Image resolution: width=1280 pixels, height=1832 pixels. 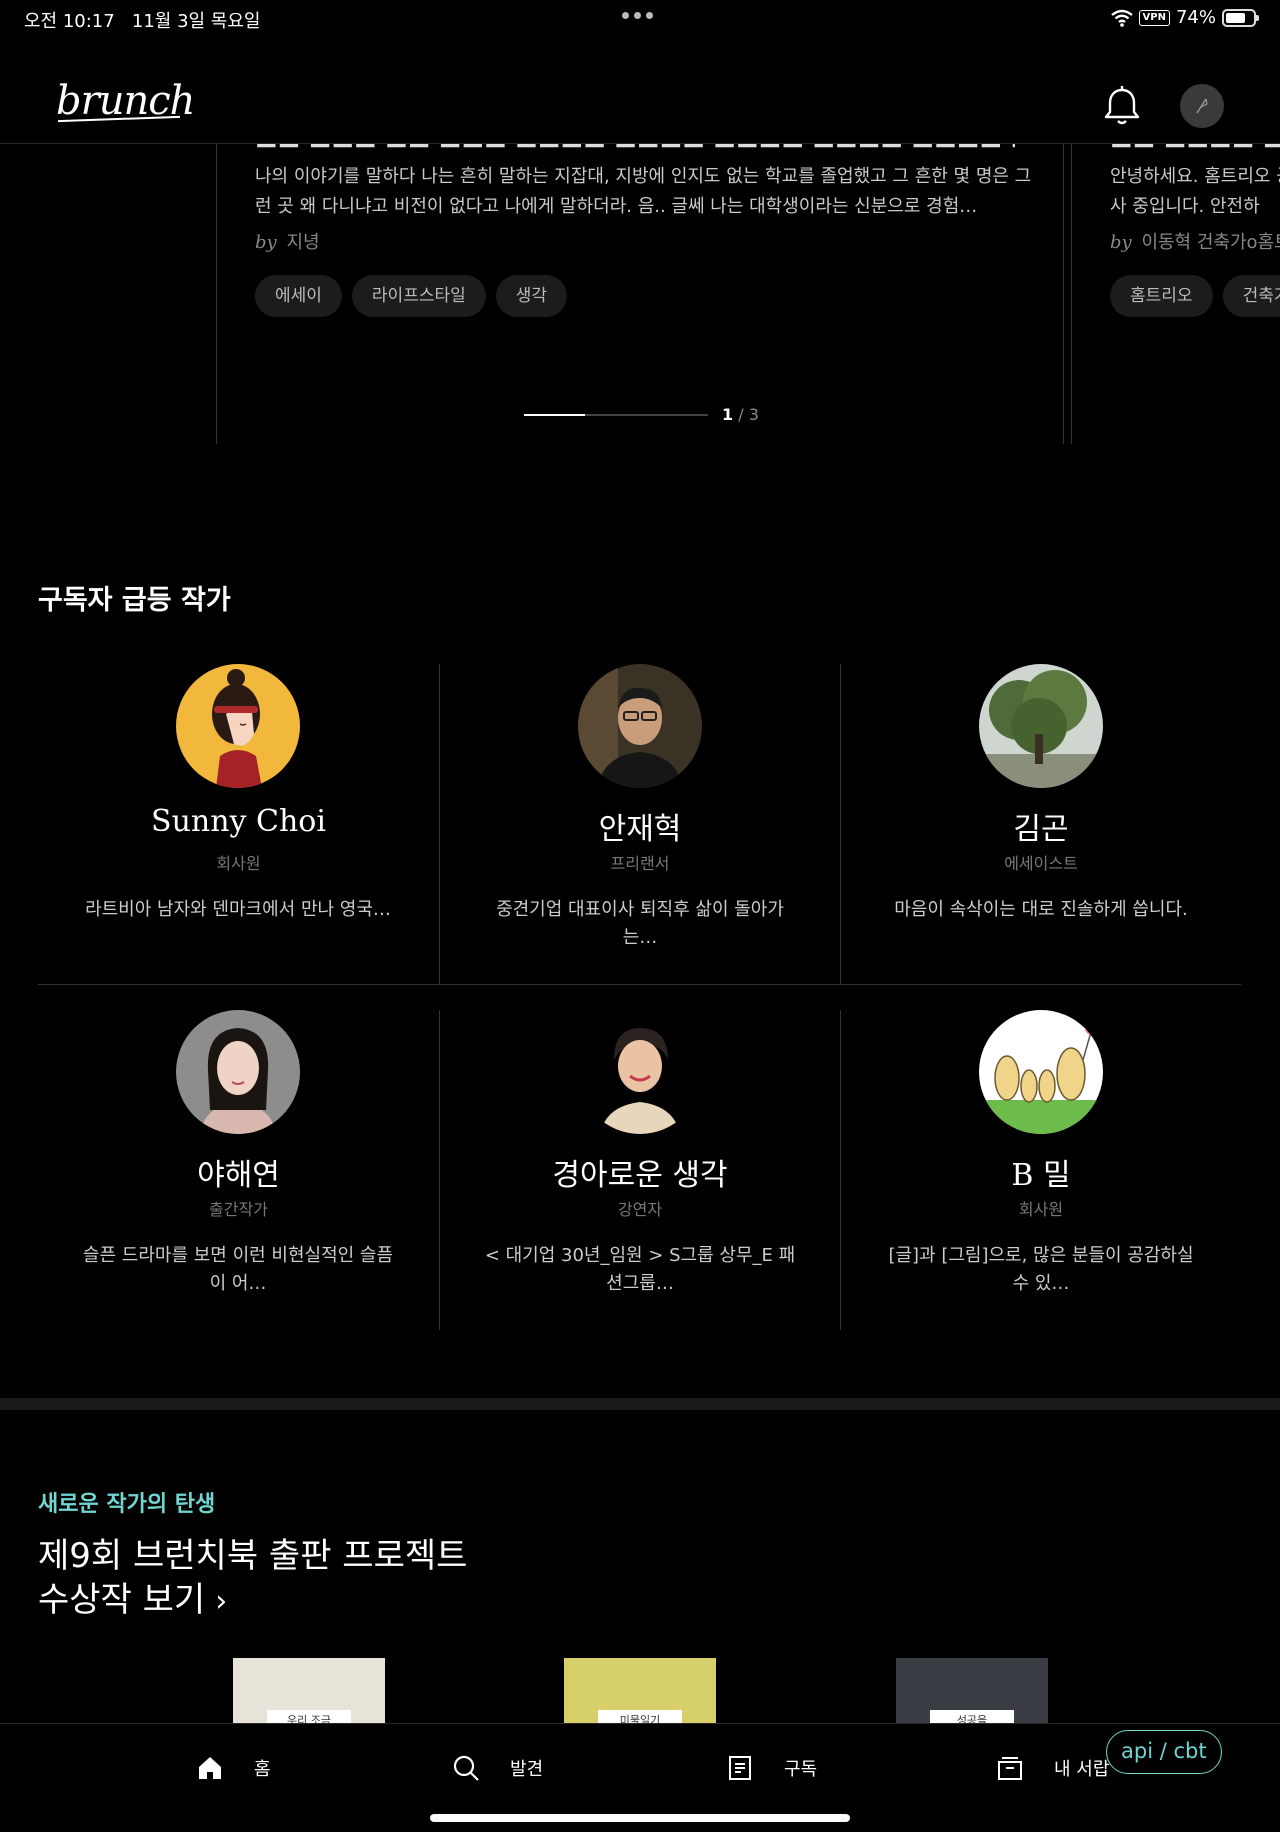 I want to click on author-job: 프리랜서, so click(x=640, y=863).